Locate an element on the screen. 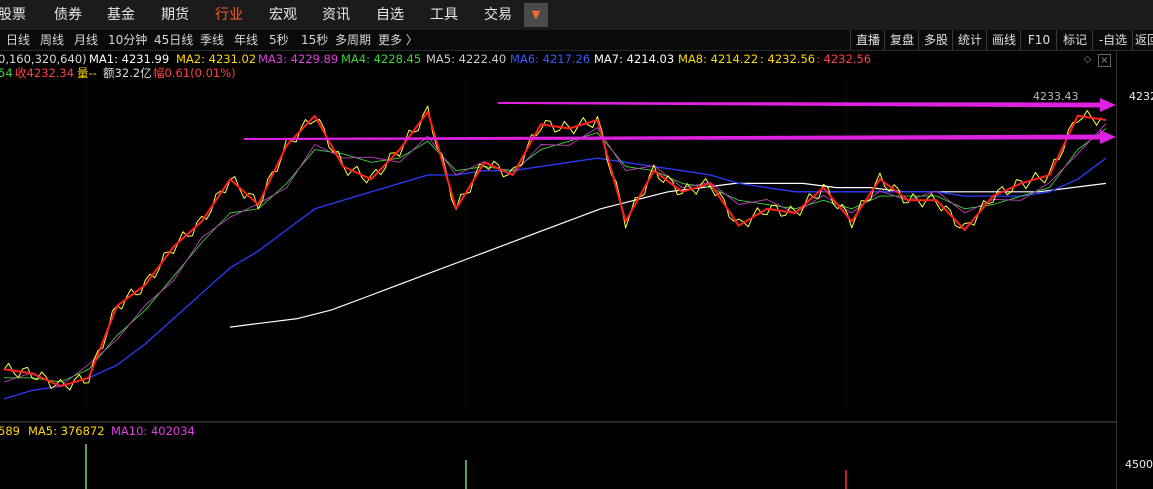 The height and width of the screenshot is (489, 1153). volume-ma10: MA10: 402034 is located at coordinates (153, 431).